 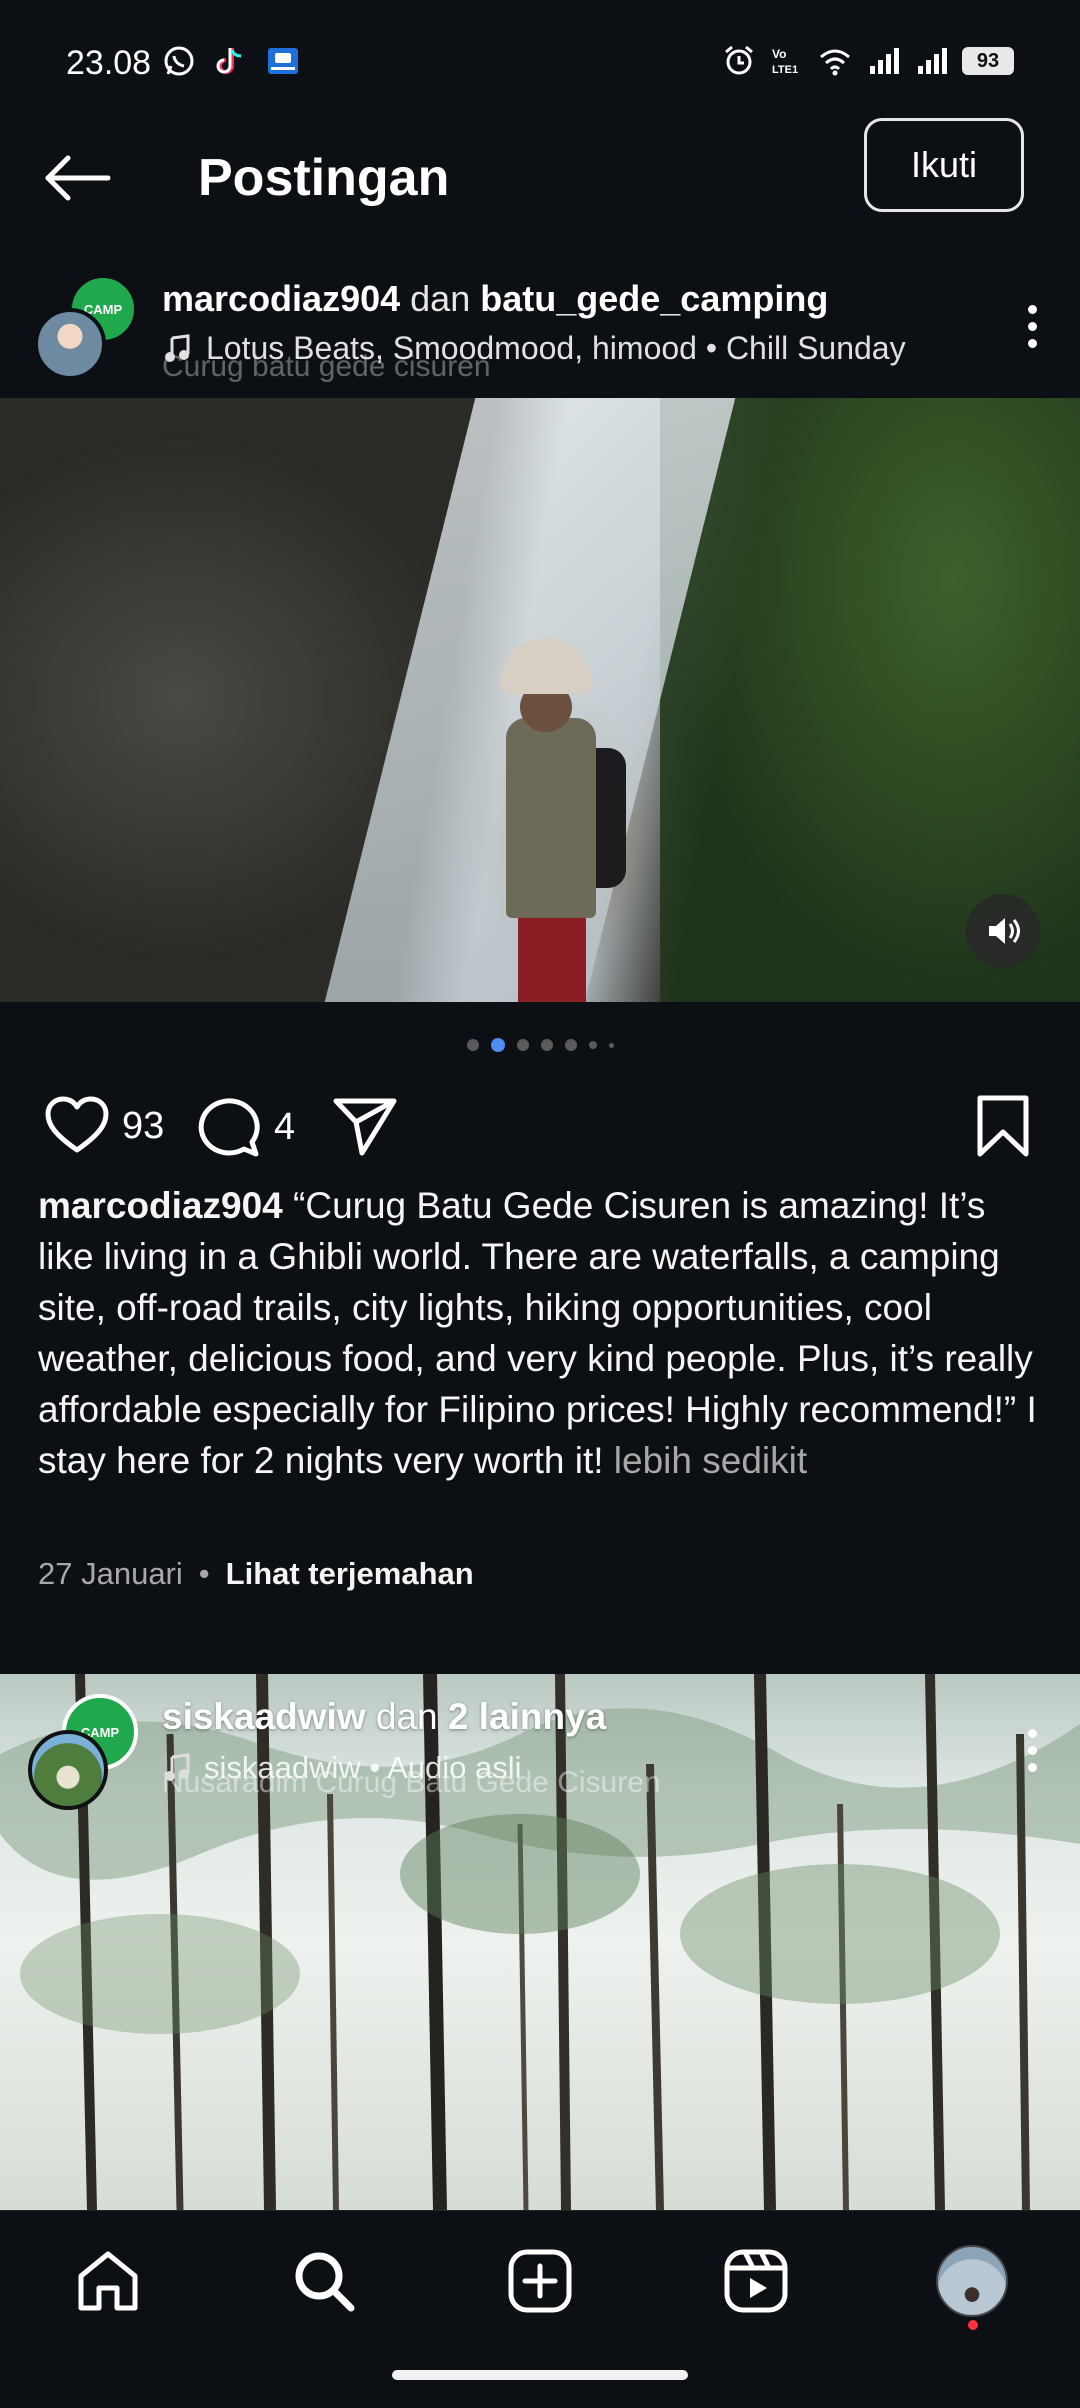 I want to click on nav-reels, so click(x=756, y=2281).